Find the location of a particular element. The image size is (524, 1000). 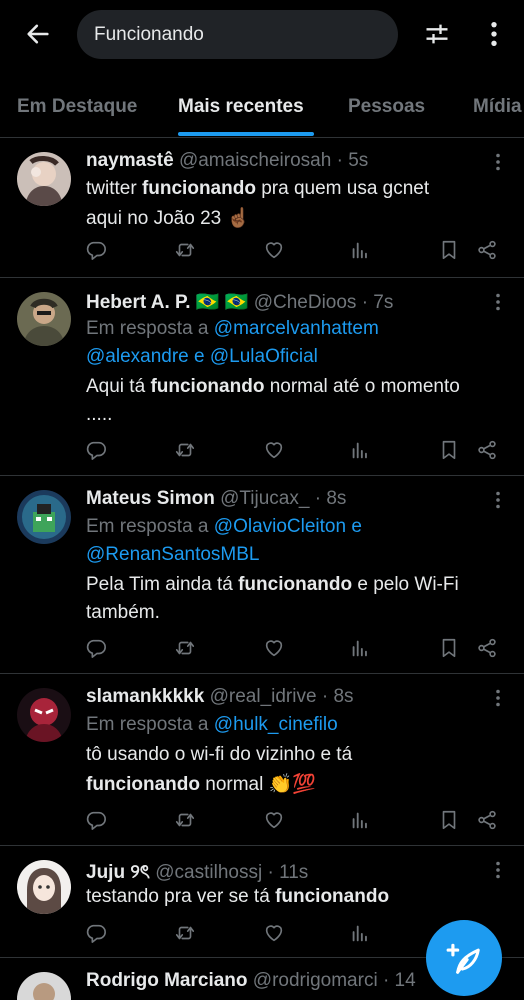

mention-link: @LulaOficial is located at coordinates (264, 356).